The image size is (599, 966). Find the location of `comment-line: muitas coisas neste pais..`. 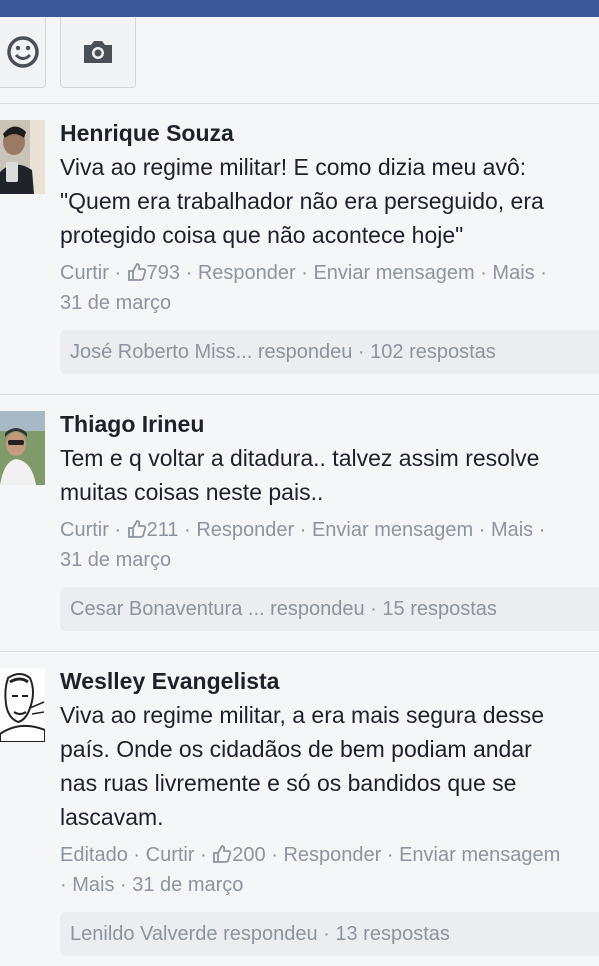

comment-line: muitas coisas neste pais.. is located at coordinates (192, 492).